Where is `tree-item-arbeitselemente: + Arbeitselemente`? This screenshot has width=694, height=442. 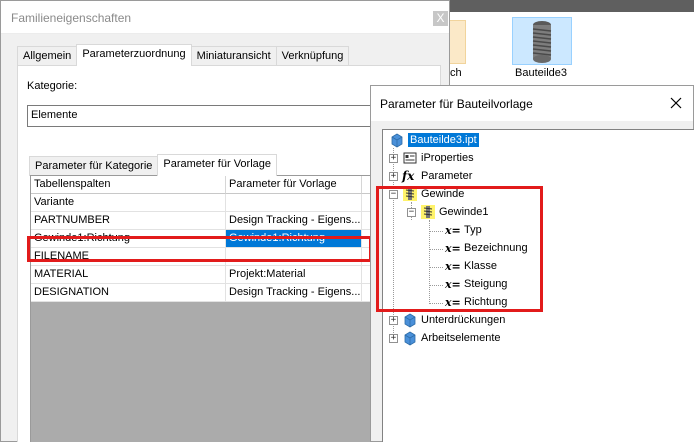
tree-item-arbeitselemente: + Arbeitselemente is located at coordinates (445, 338).